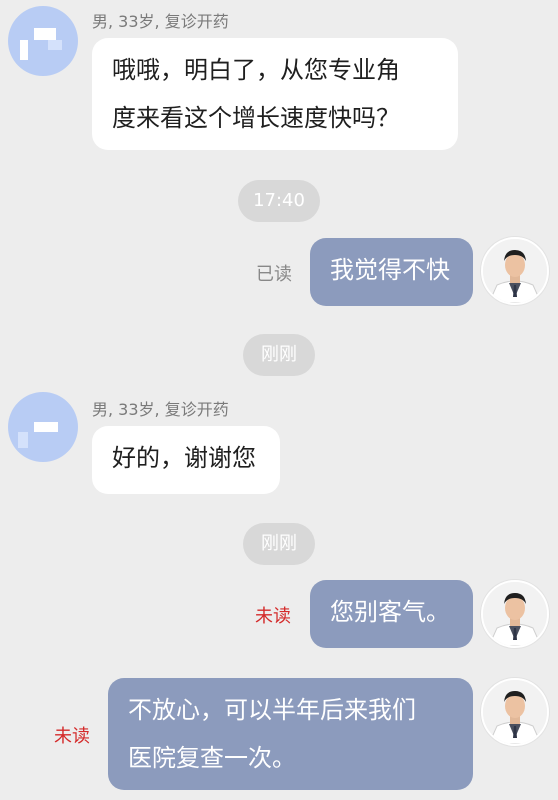 This screenshot has height=800, width=558. What do you see at coordinates (275, 94) in the screenshot?
I see `incoming-message-bubble: 哦哦，明白了，从您专业角 度来看这个增长速度快吗？` at bounding box center [275, 94].